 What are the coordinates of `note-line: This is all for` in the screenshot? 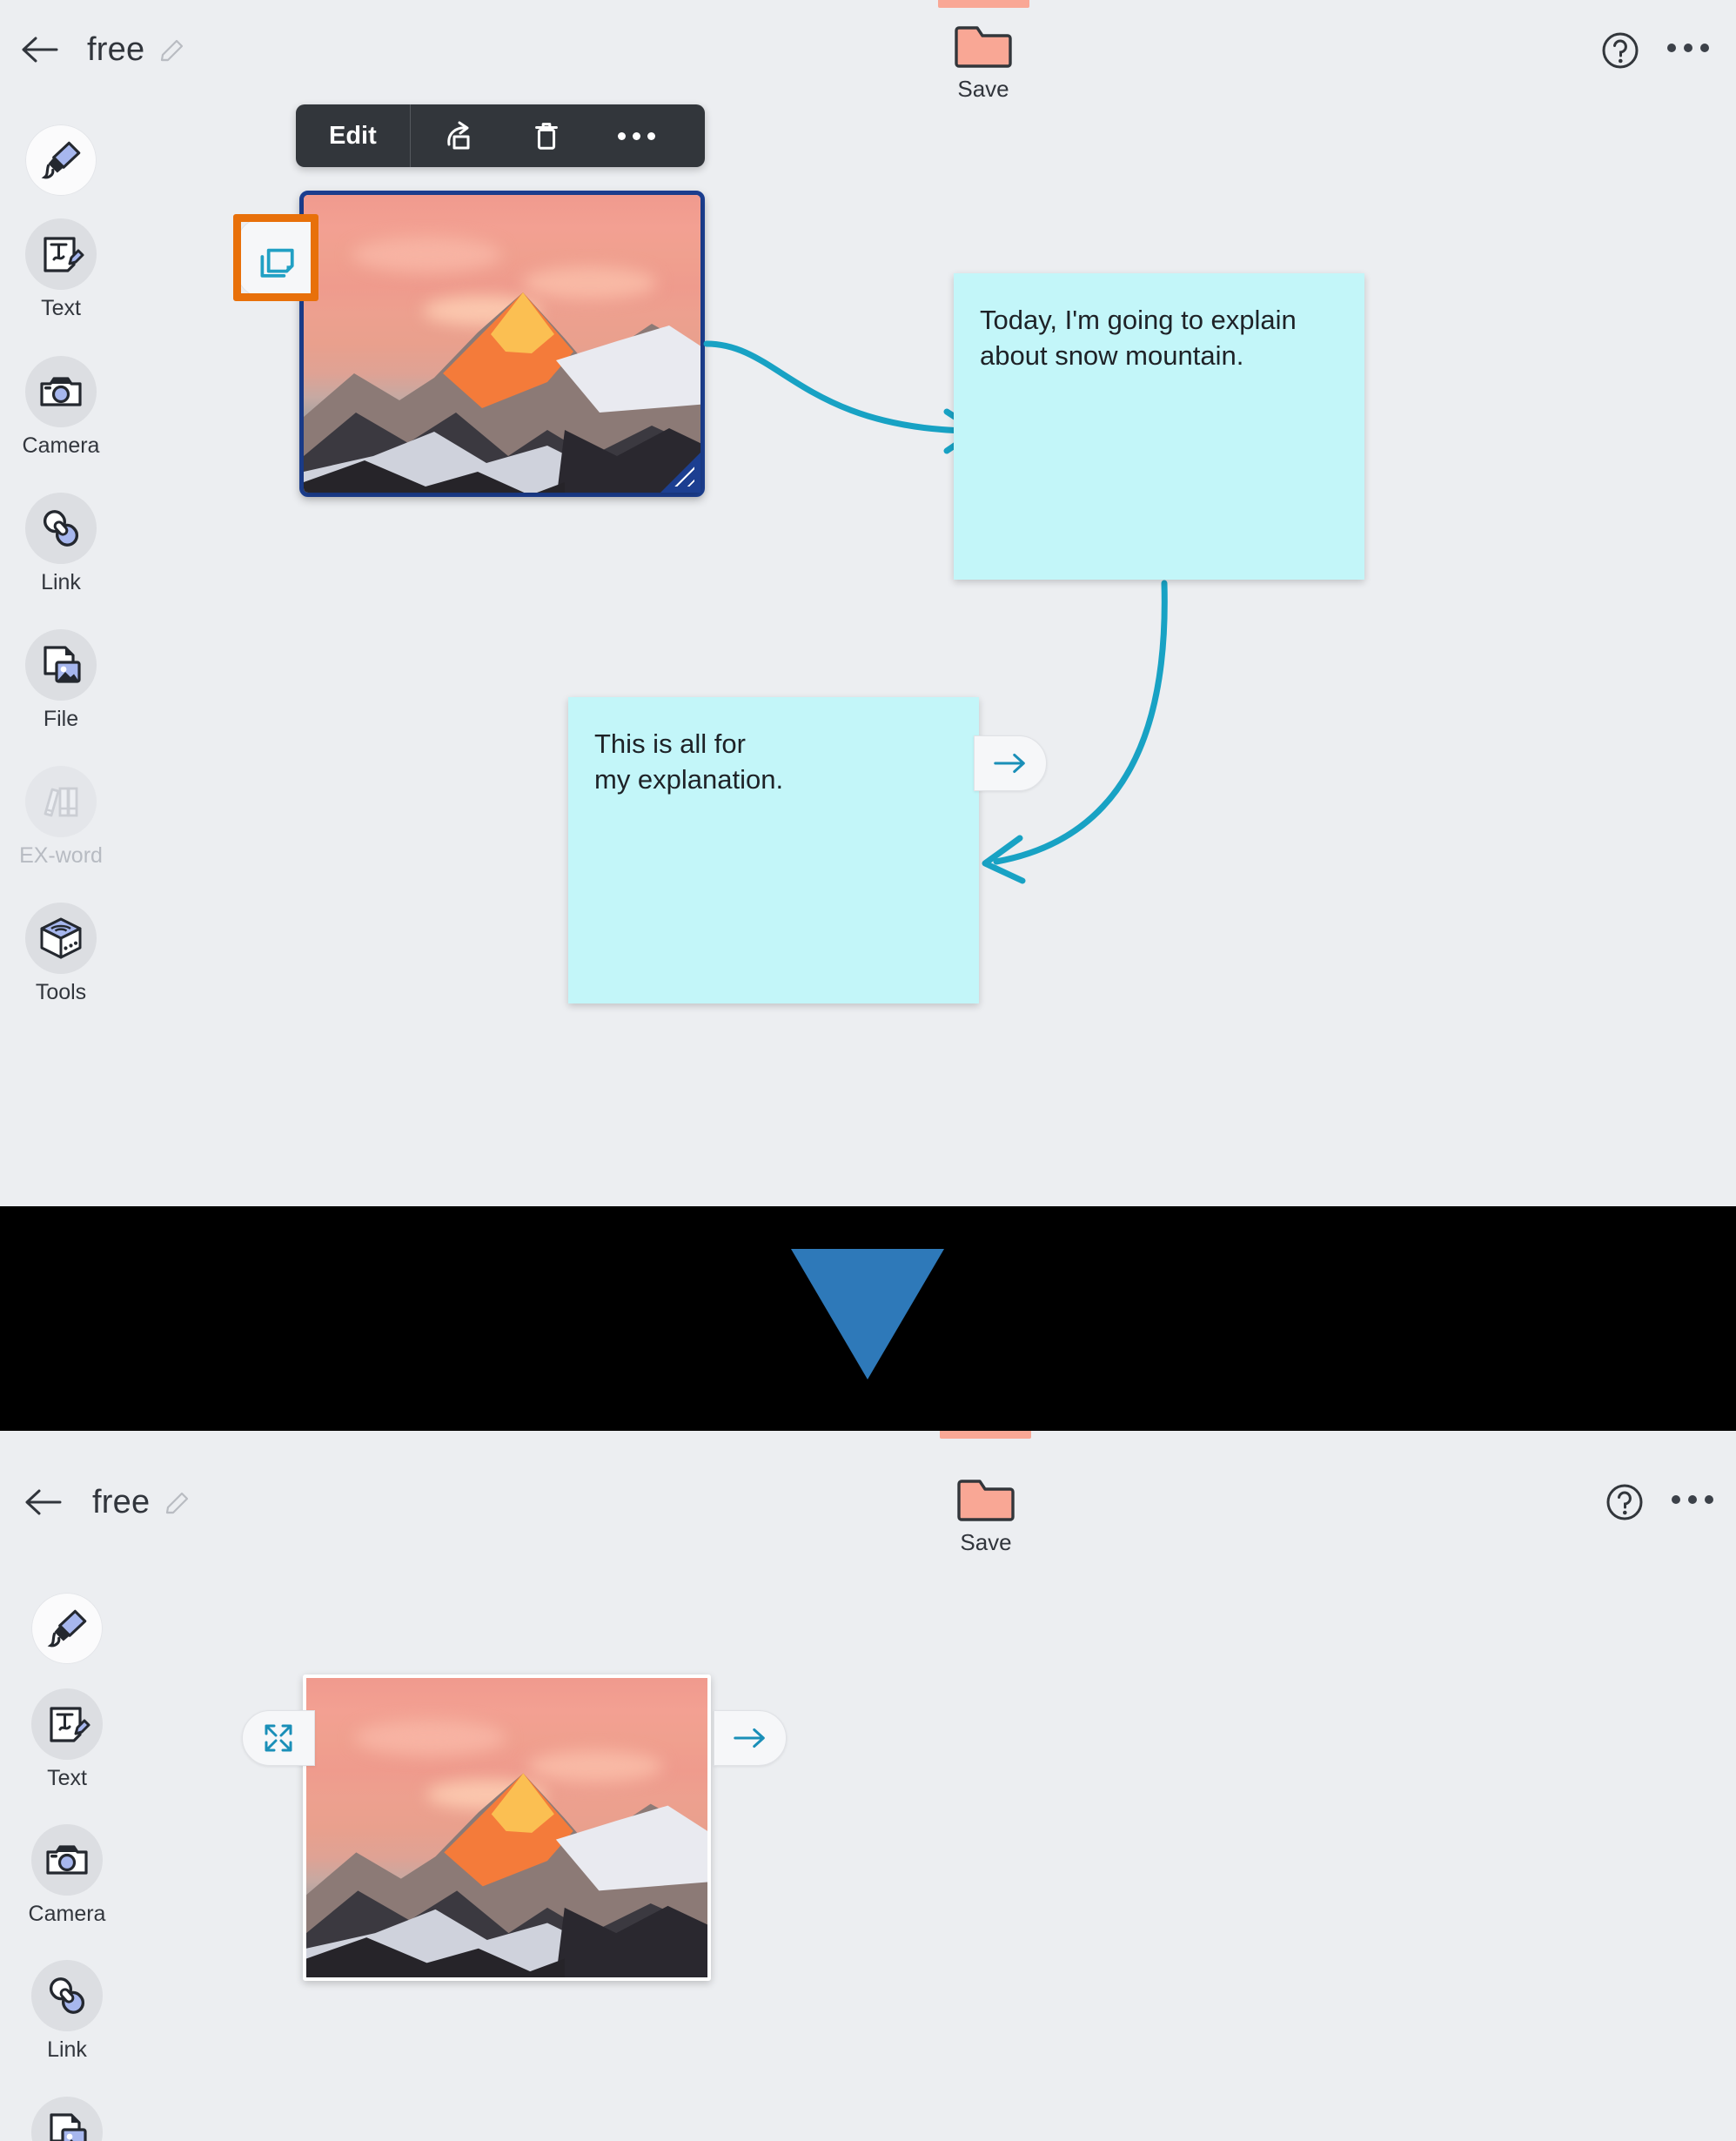 It's located at (670, 744).